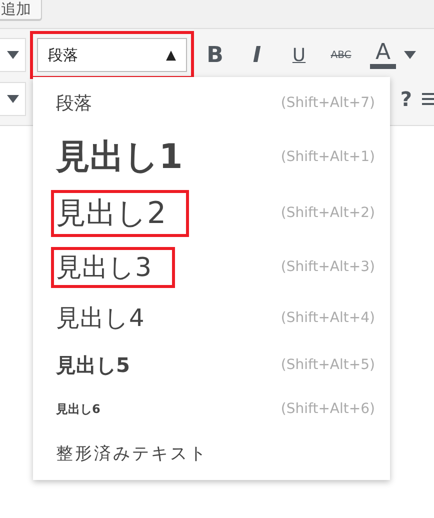 The image size is (434, 518). I want to click on color-button: A, so click(383, 55).